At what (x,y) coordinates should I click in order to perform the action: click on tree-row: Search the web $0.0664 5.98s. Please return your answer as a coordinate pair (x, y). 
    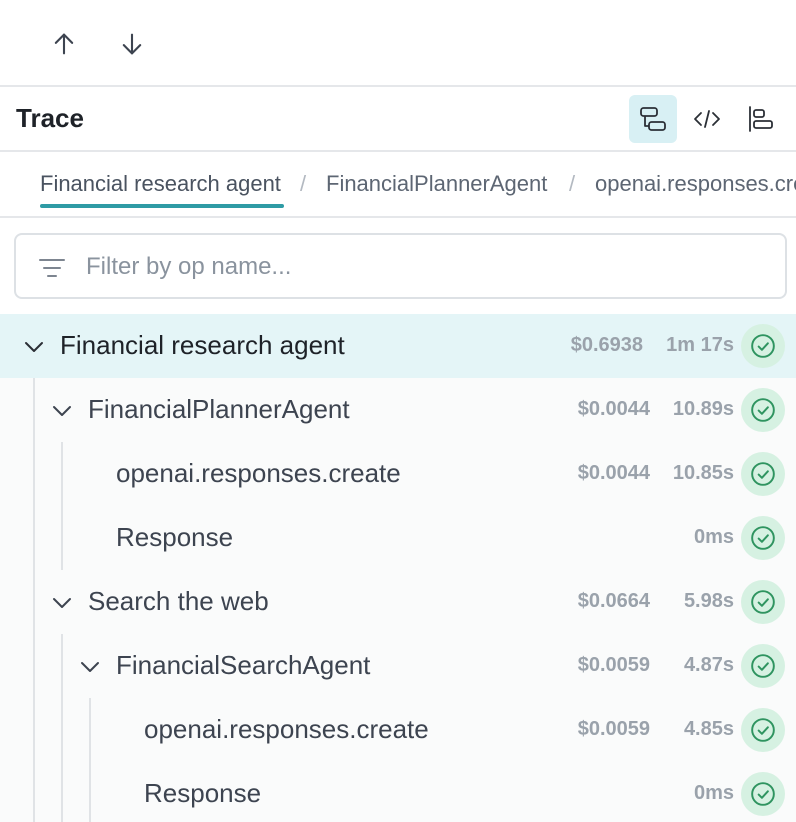
    Looking at the image, I should click on (398, 602).